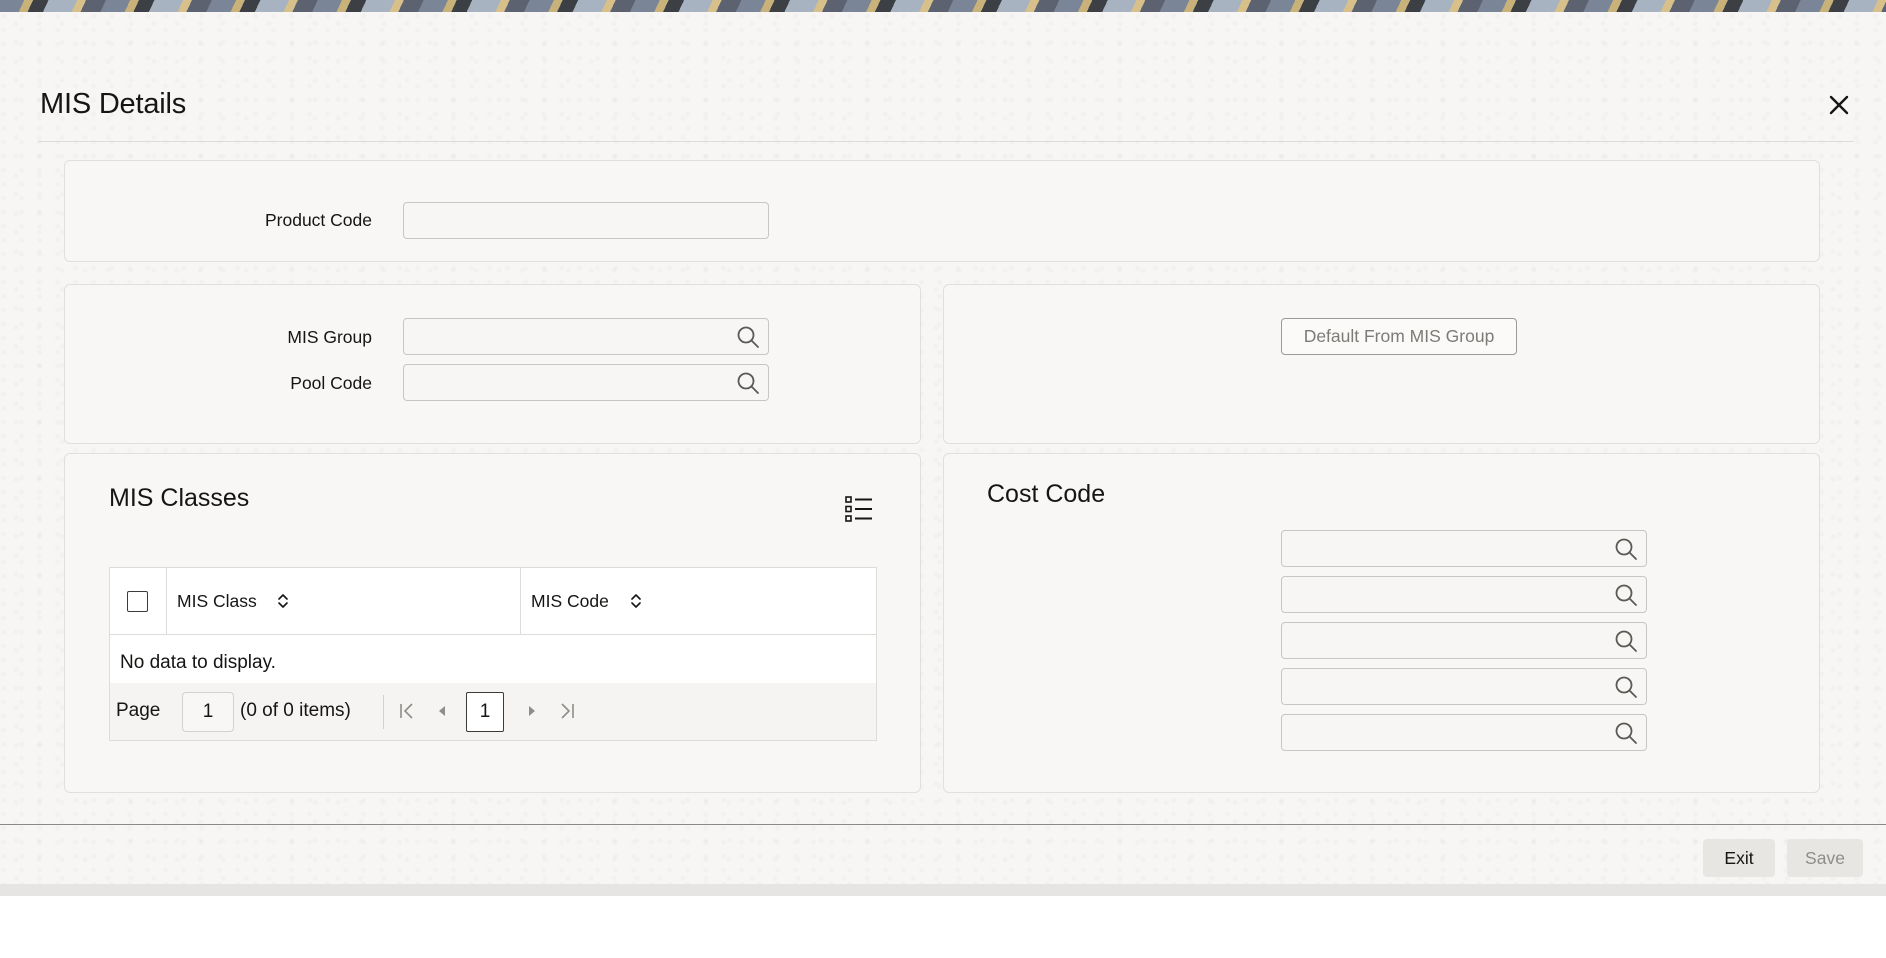 Image resolution: width=1886 pixels, height=958 pixels. I want to click on product-code-field, so click(586, 220).